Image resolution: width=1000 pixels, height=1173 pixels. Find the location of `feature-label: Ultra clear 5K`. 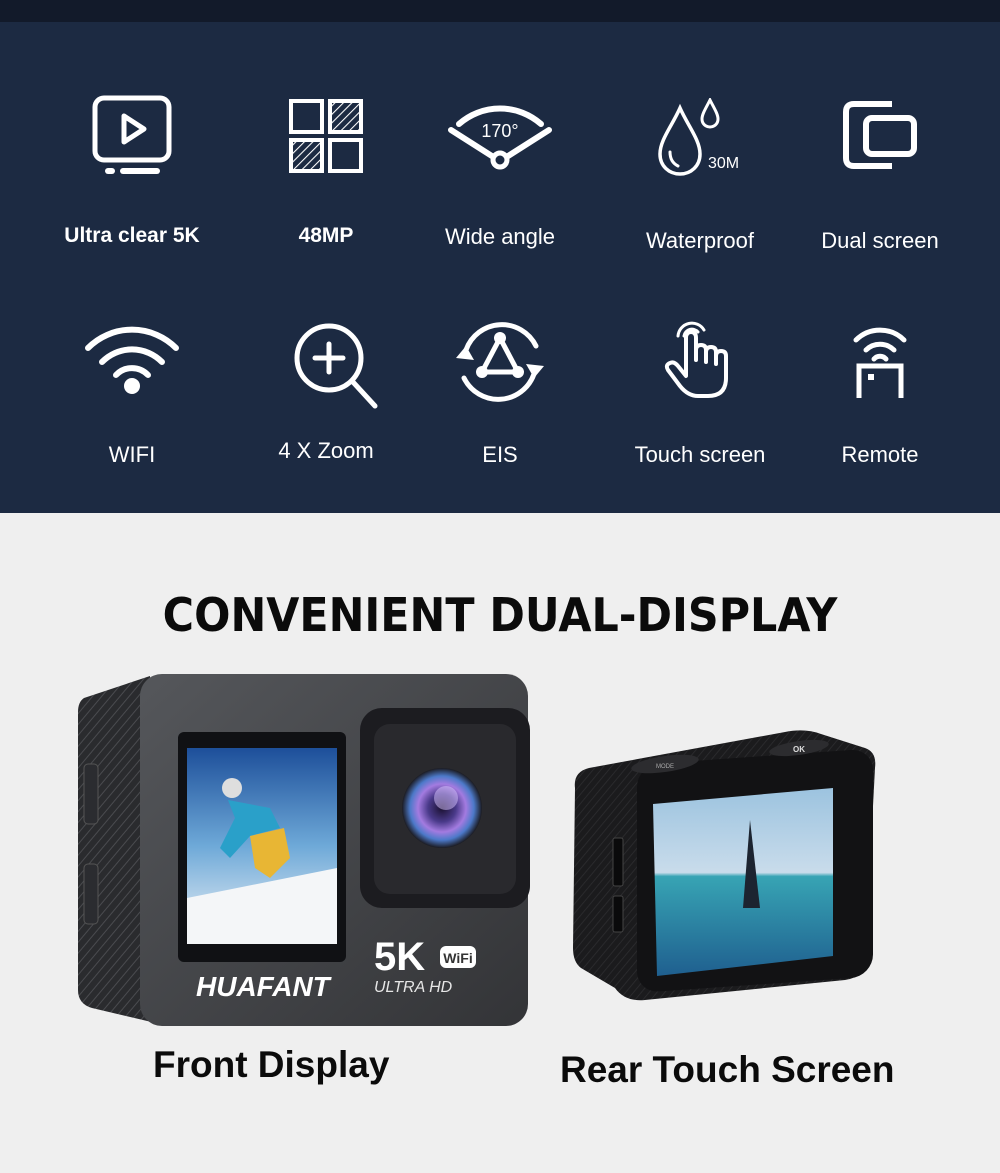

feature-label: Ultra clear 5K is located at coordinates (132, 235).